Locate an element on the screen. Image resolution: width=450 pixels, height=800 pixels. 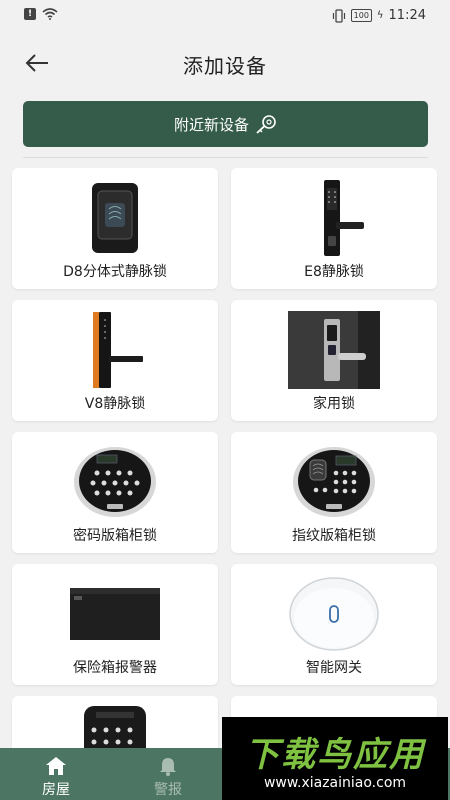
device-card-home-lock: 家用锁 is located at coordinates (334, 360).